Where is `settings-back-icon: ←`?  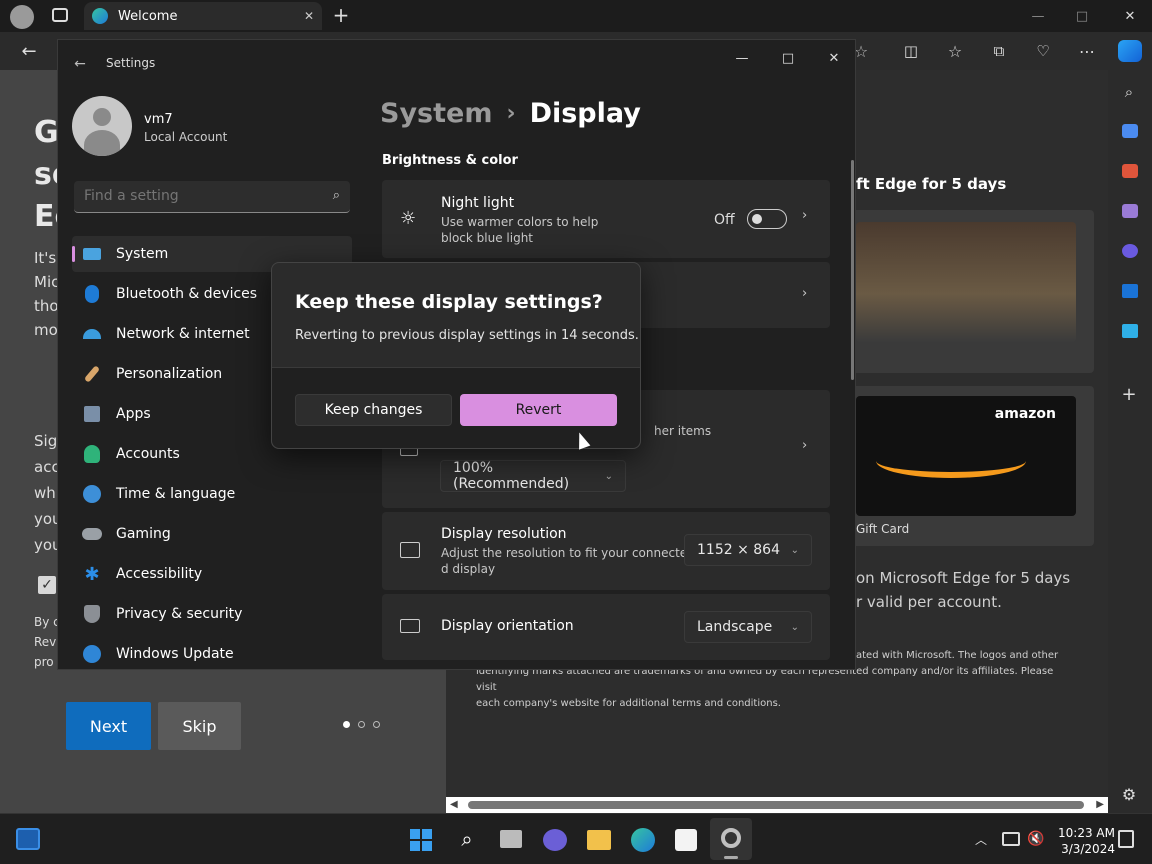
settings-back-icon: ← is located at coordinates (80, 64).